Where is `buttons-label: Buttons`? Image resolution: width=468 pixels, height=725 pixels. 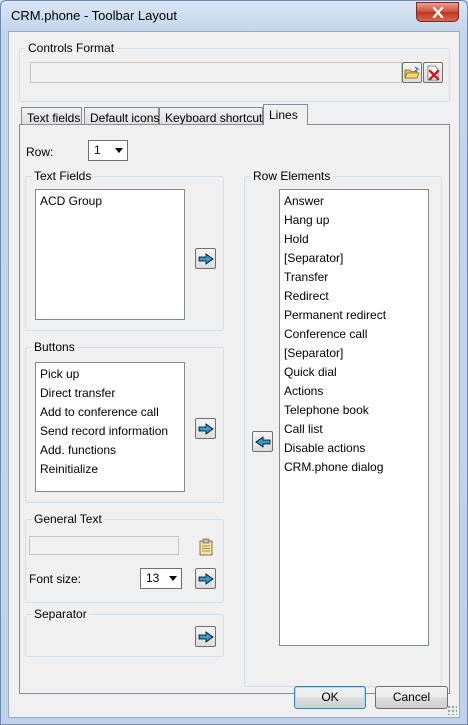
buttons-label: Buttons is located at coordinates (54, 347).